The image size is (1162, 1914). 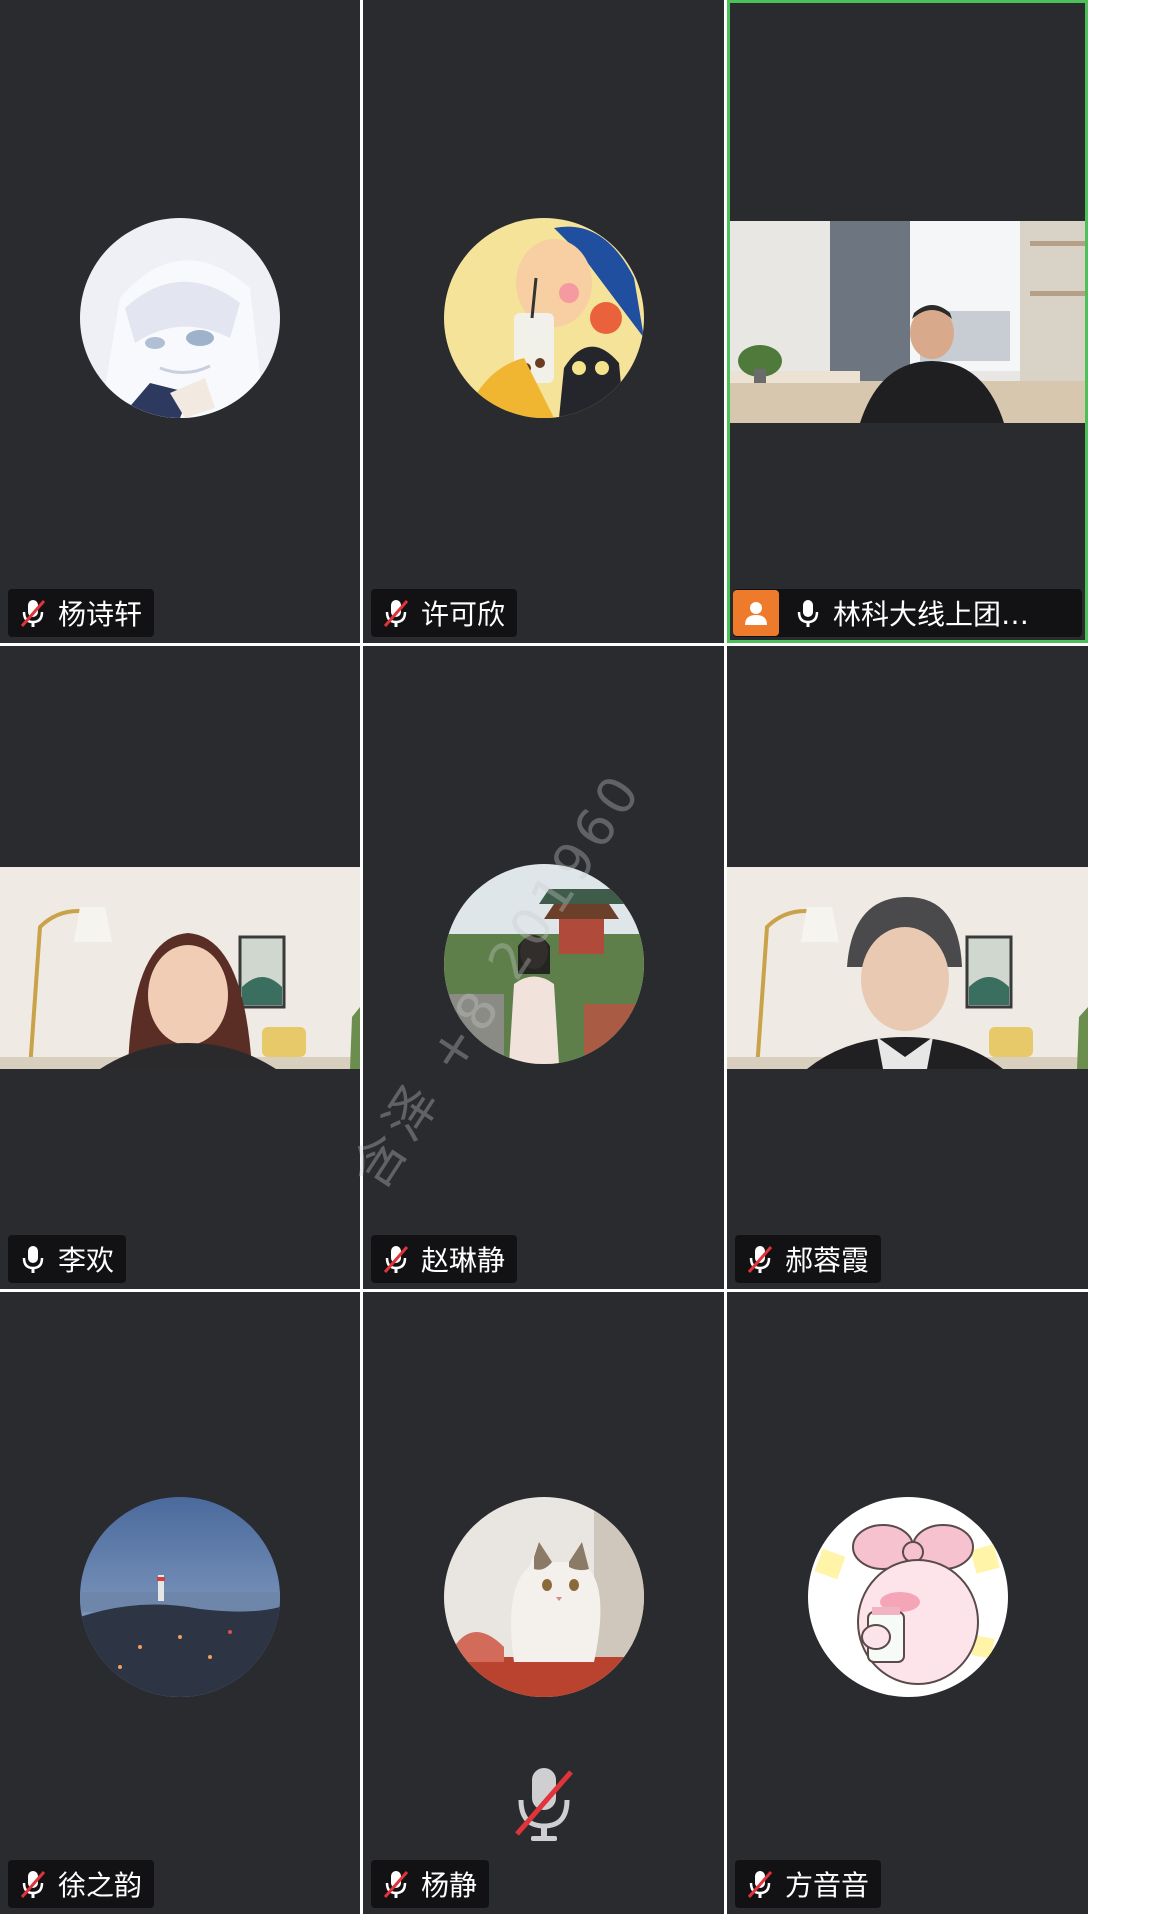 I want to click on woman-temple-photo-avatar, so click(x=543, y=963).